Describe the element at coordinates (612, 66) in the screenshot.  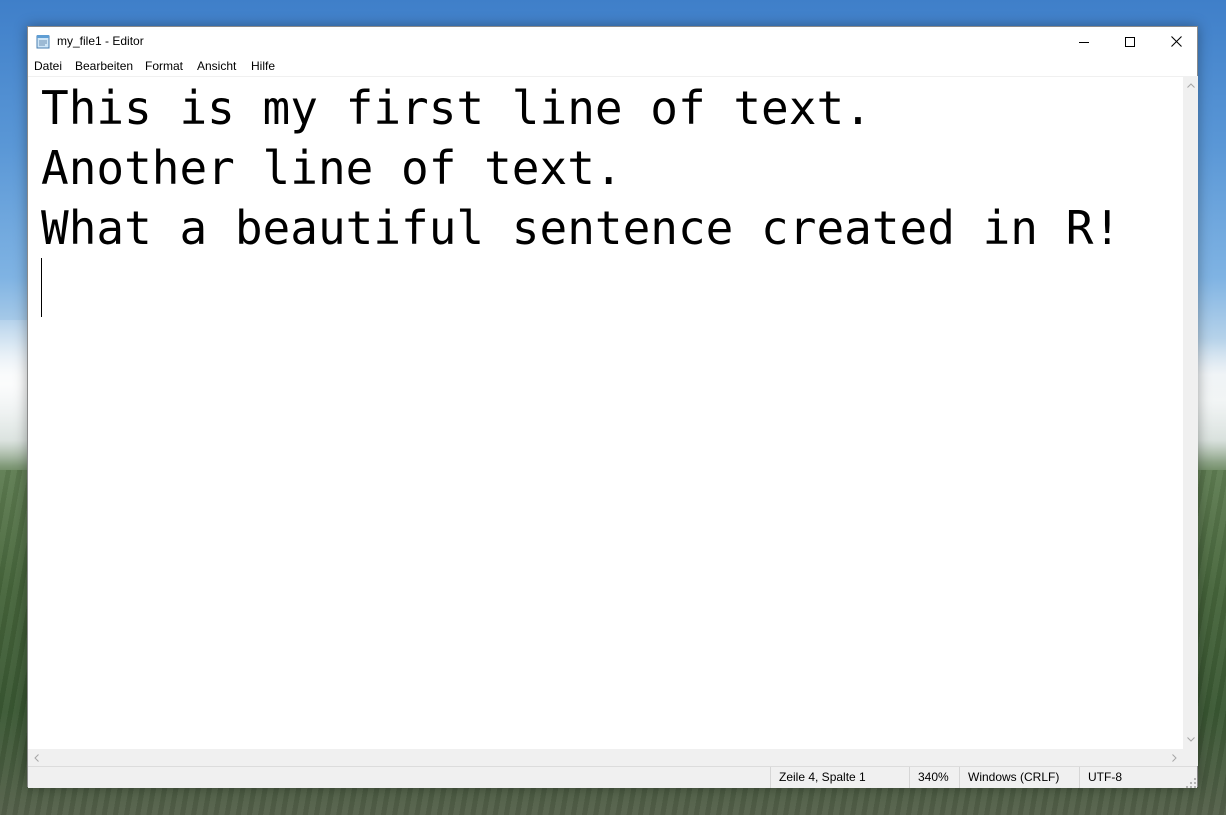
I see `menu-bar: Datei Bearbeiten Format Ansicht Hilfe` at that location.